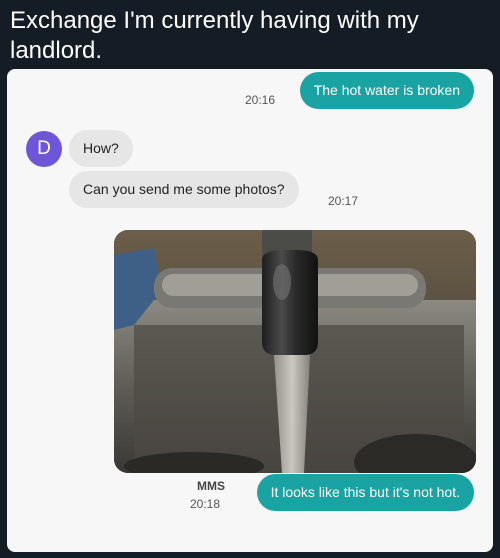 The image size is (500, 558). Describe the element at coordinates (205, 504) in the screenshot. I see `message-time: 20:18` at that location.